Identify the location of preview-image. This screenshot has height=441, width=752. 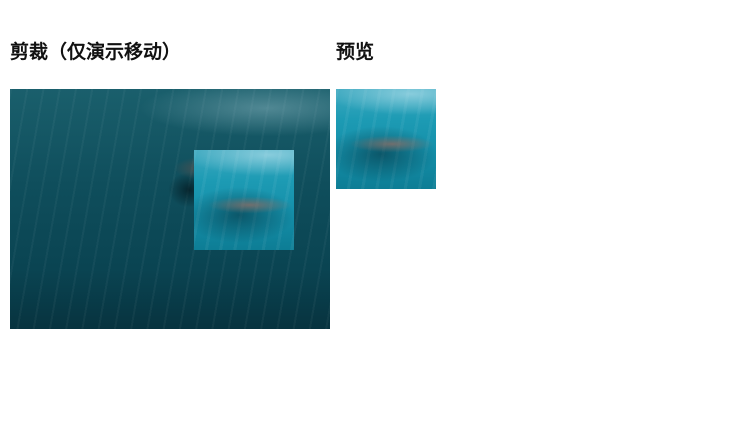
(386, 139).